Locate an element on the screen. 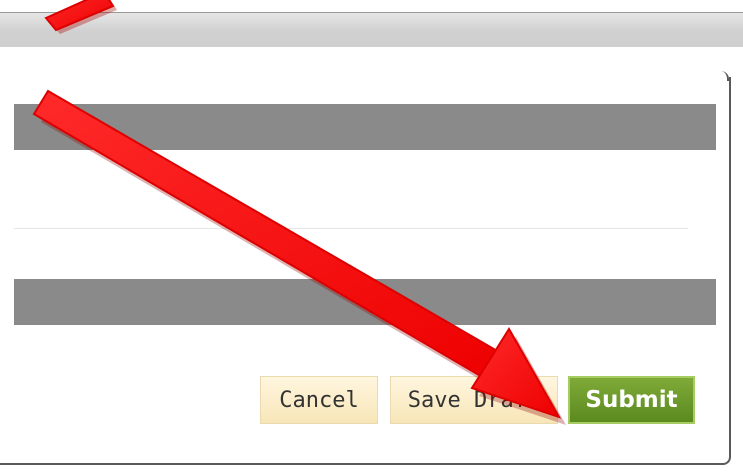 The height and width of the screenshot is (476, 743). top-gray-bar is located at coordinates (371, 29).